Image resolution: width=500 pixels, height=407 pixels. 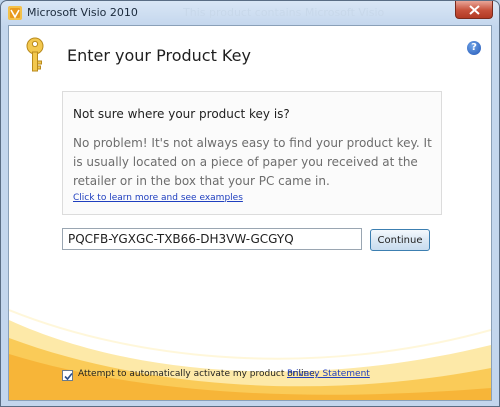 What do you see at coordinates (158, 198) in the screenshot?
I see `learn-more-link: Click to learn more and see examples` at bounding box center [158, 198].